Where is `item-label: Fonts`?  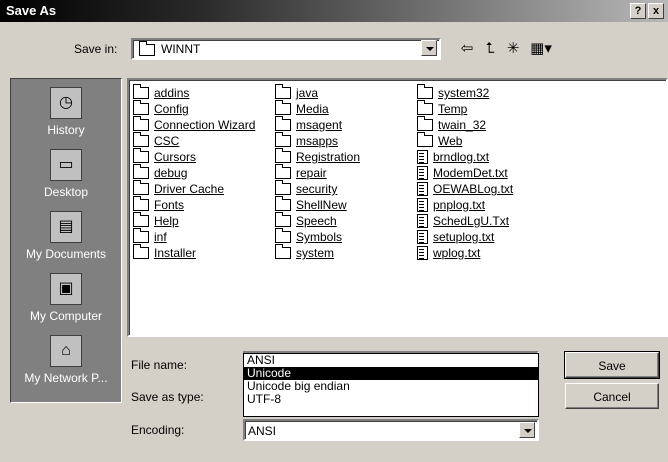
item-label: Fonts is located at coordinates (169, 204).